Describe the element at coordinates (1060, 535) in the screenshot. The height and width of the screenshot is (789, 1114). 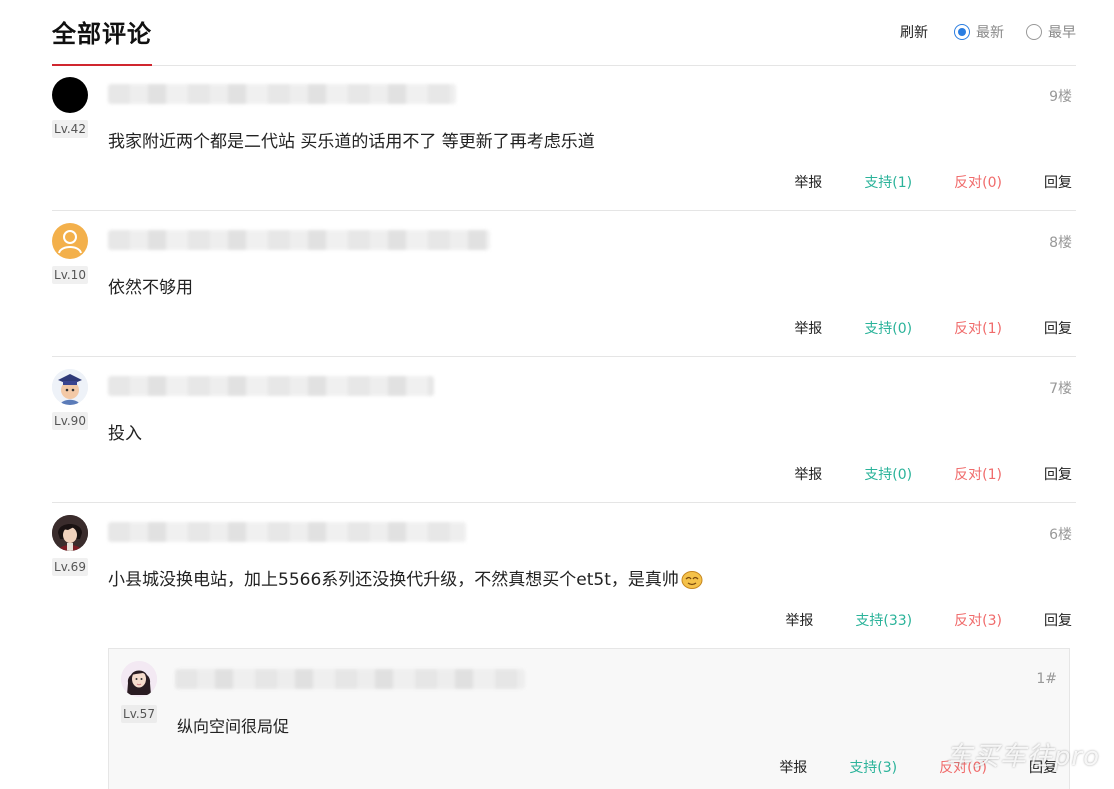
I see `floor-number: 6楼` at that location.